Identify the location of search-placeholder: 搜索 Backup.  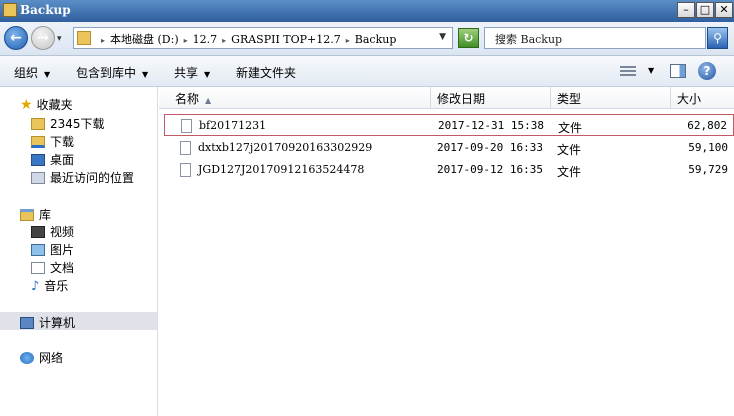
(529, 39).